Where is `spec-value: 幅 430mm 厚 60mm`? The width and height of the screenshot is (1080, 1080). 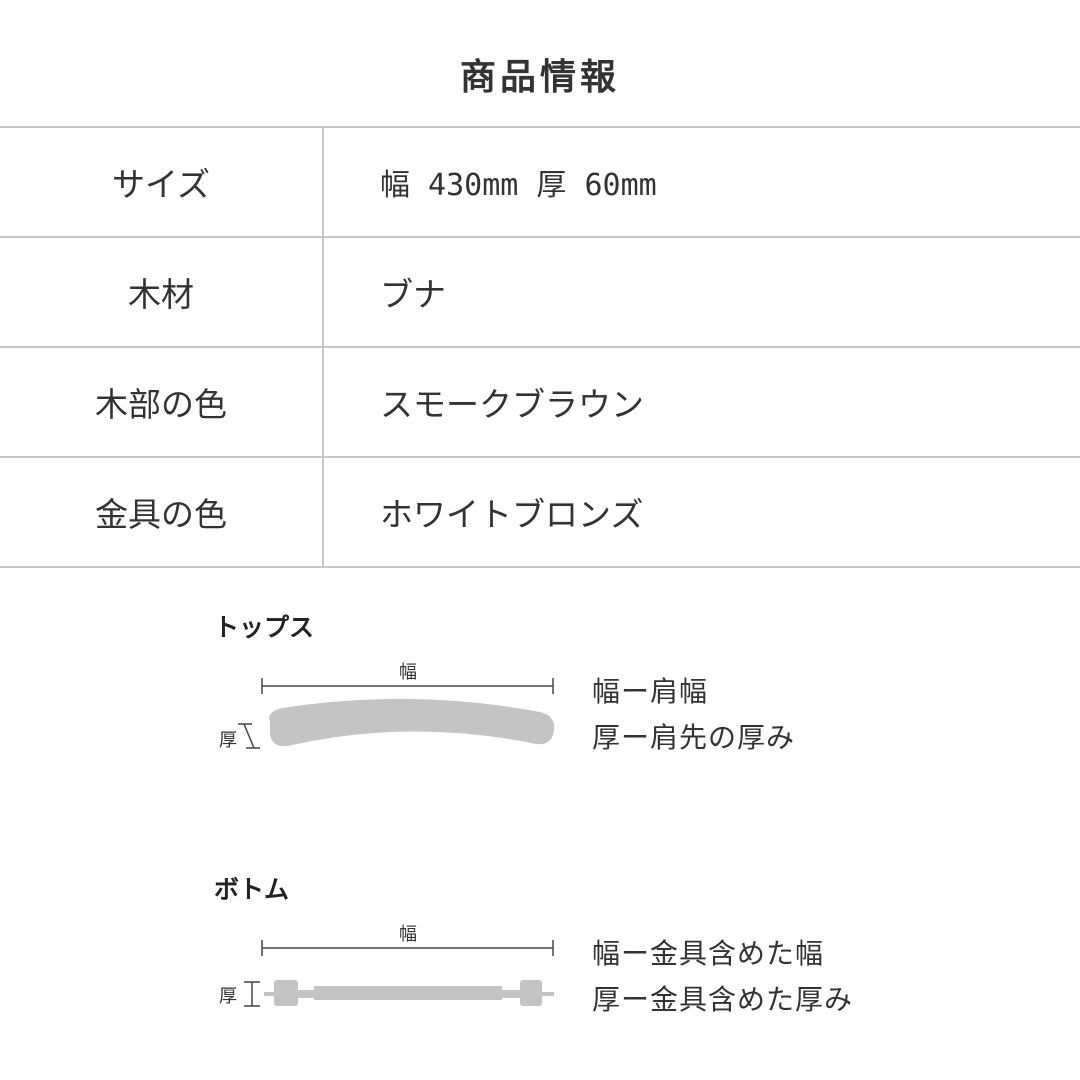
spec-value: 幅 430mm 厚 60mm is located at coordinates (518, 185).